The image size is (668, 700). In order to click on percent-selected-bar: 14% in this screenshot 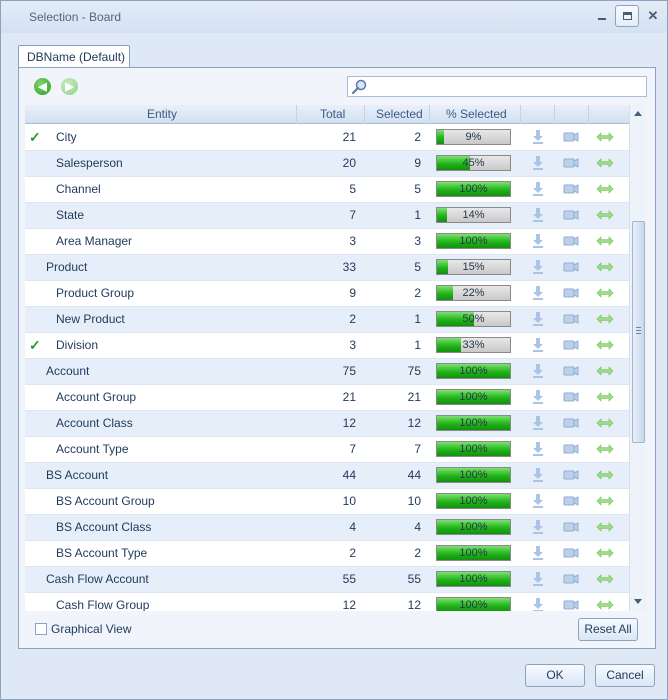, I will do `click(473, 215)`.